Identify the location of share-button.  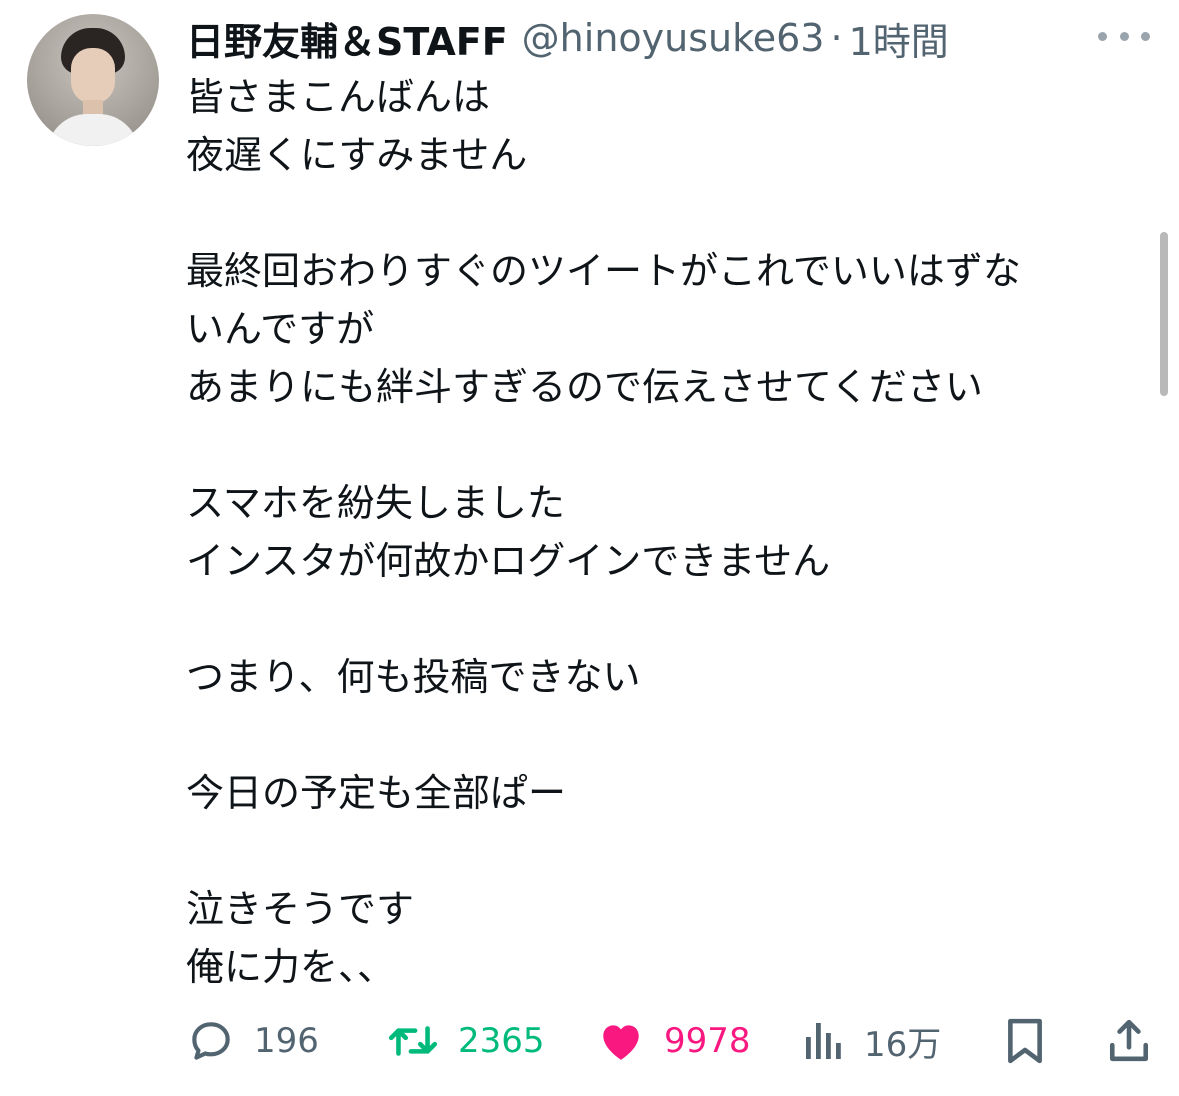
(1129, 1041).